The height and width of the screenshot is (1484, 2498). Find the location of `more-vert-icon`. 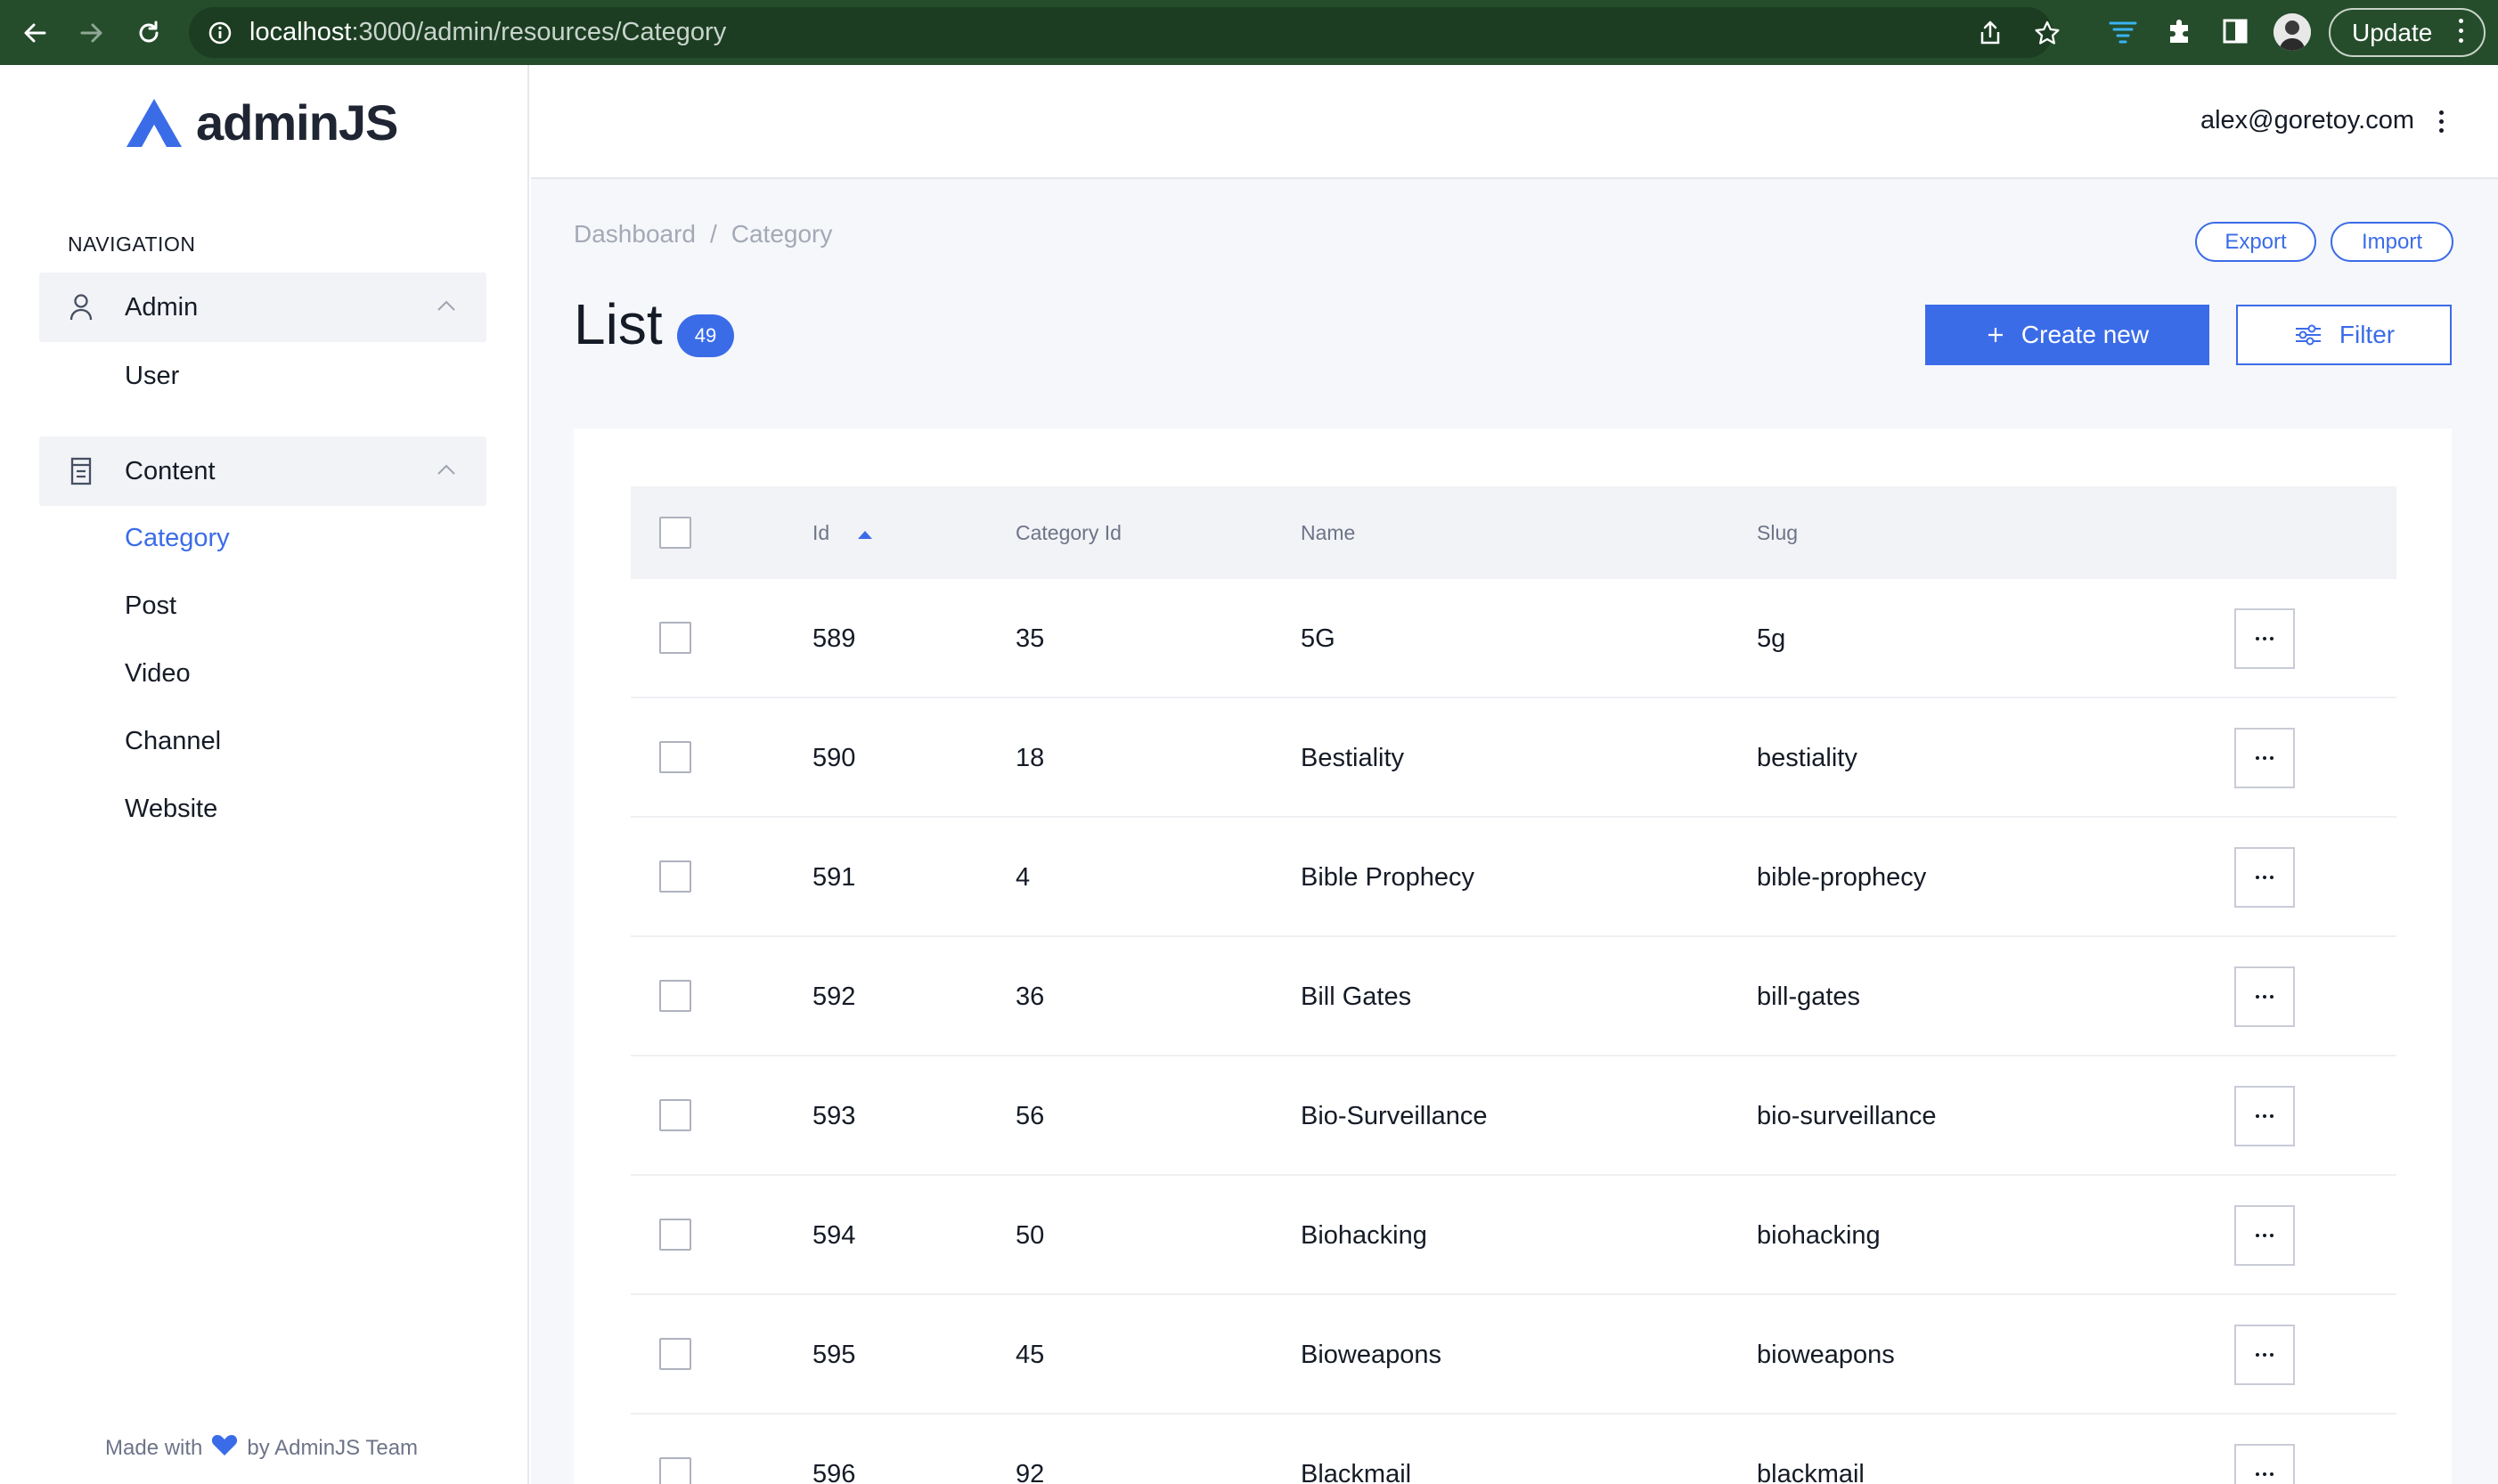

more-vert-icon is located at coordinates (2461, 33).